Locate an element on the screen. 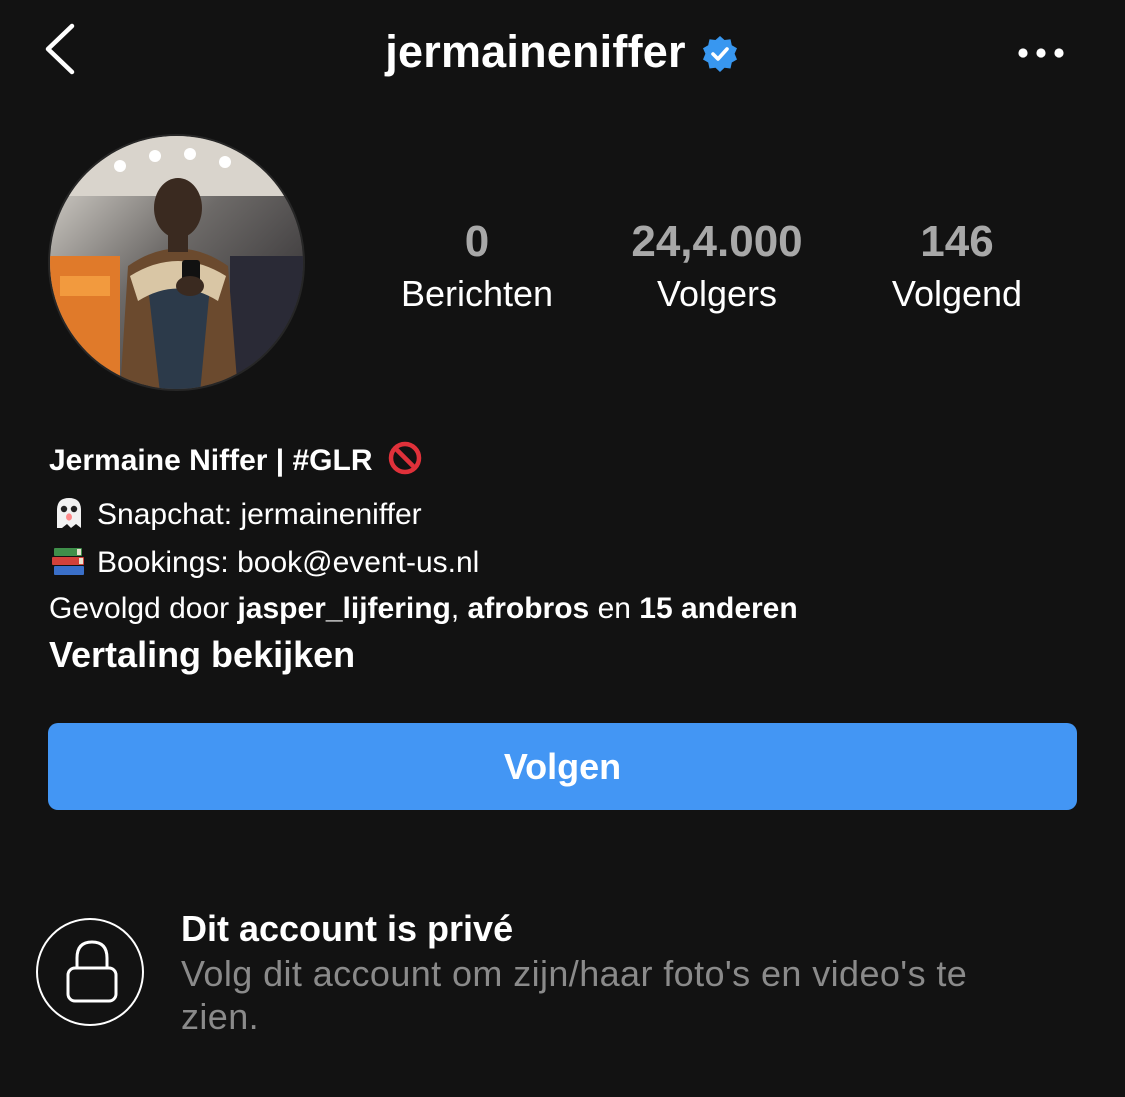 This screenshot has width=1125, height=1097. bio-name-text: Jermaine Niffer | #GLR is located at coordinates (211, 460).